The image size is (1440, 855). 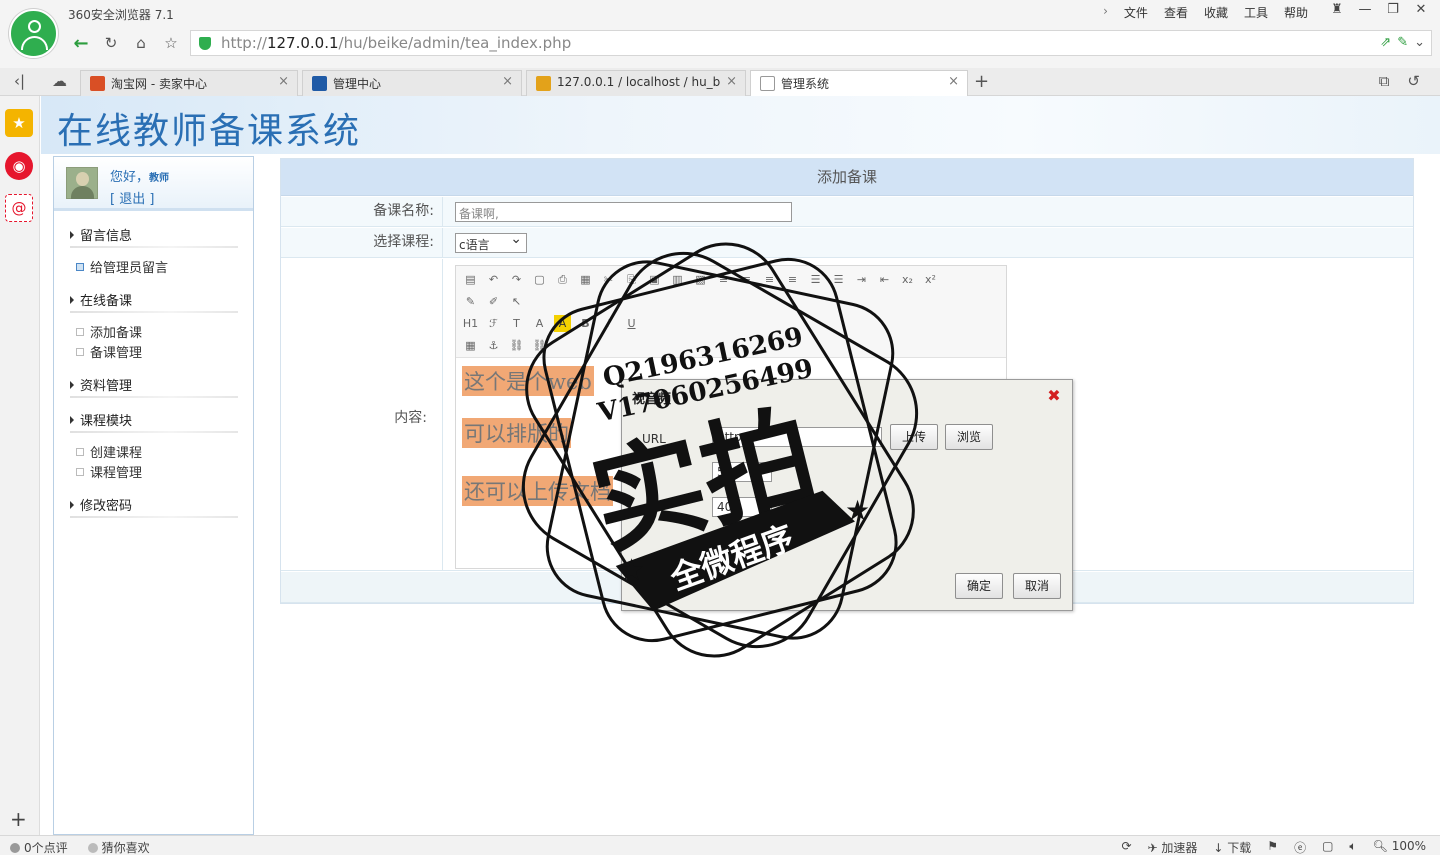 I want to click on favorites-star-icon: ★, so click(x=19, y=123).